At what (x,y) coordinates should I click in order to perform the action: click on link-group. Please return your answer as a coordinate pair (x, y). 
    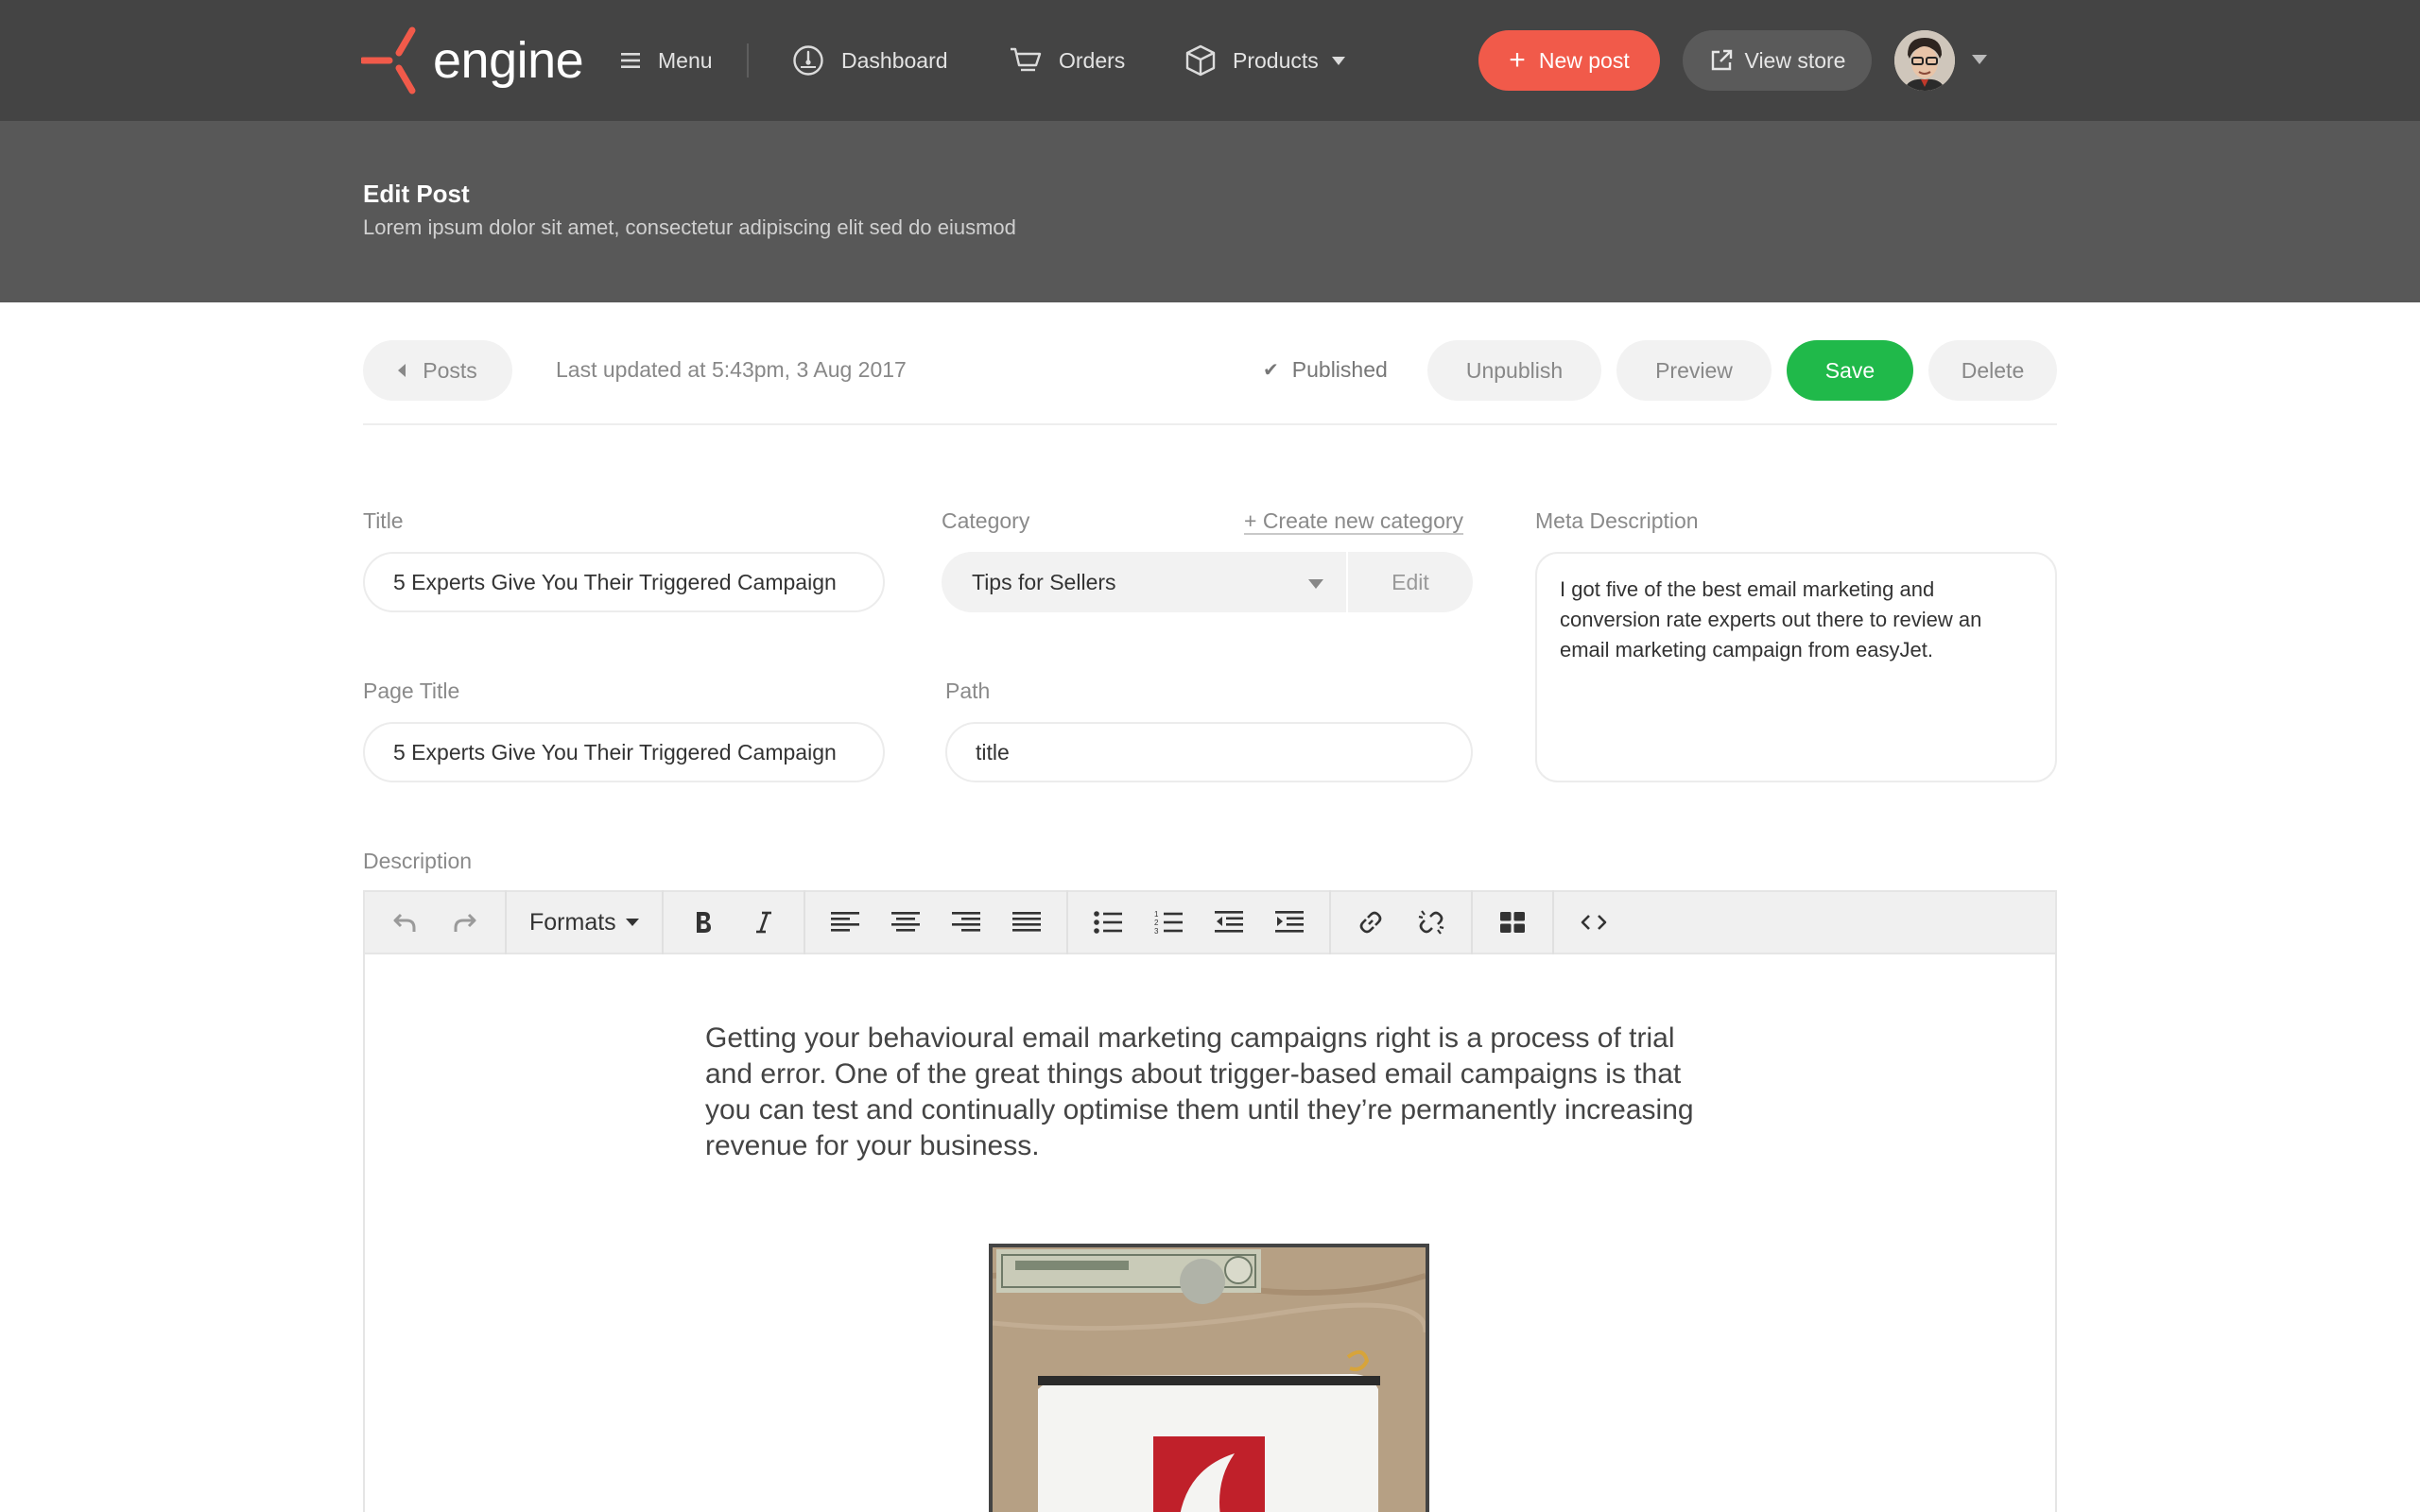
    Looking at the image, I should click on (1402, 922).